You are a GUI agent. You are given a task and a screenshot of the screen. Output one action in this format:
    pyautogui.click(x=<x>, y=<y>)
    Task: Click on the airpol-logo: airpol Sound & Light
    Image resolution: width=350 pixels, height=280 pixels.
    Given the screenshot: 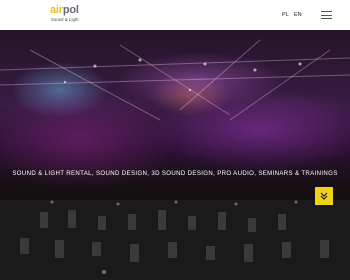 What is the action you would take?
    pyautogui.click(x=72, y=16)
    